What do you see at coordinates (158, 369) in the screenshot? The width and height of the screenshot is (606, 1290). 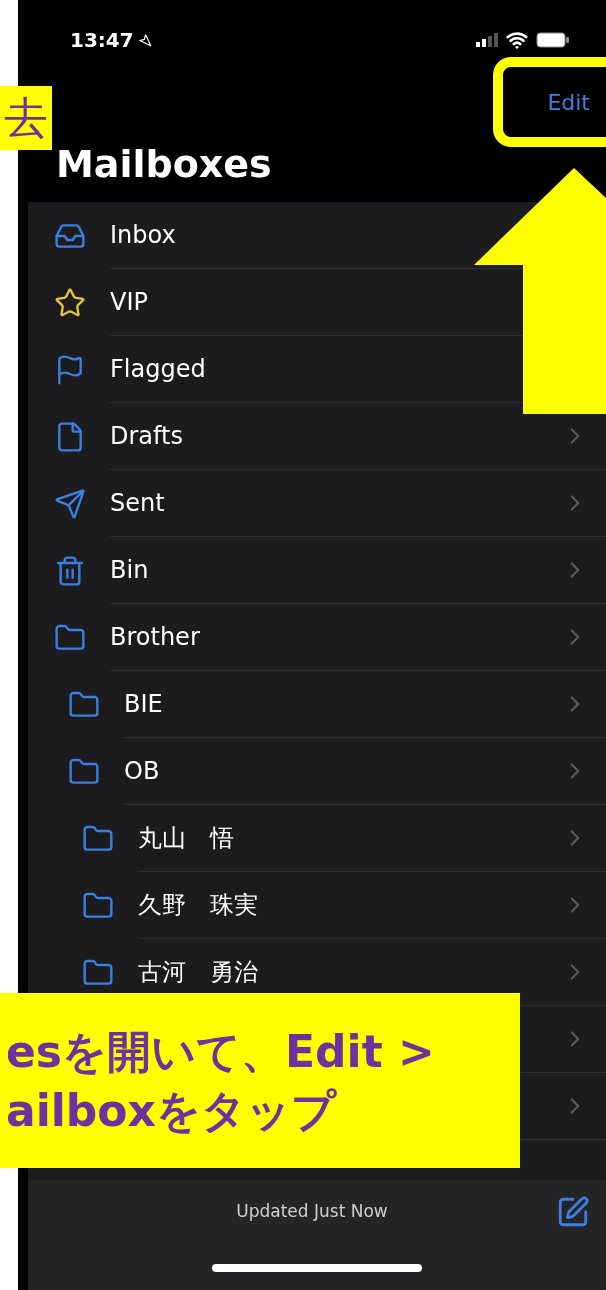 I see `mailbox-name: Flagged` at bounding box center [158, 369].